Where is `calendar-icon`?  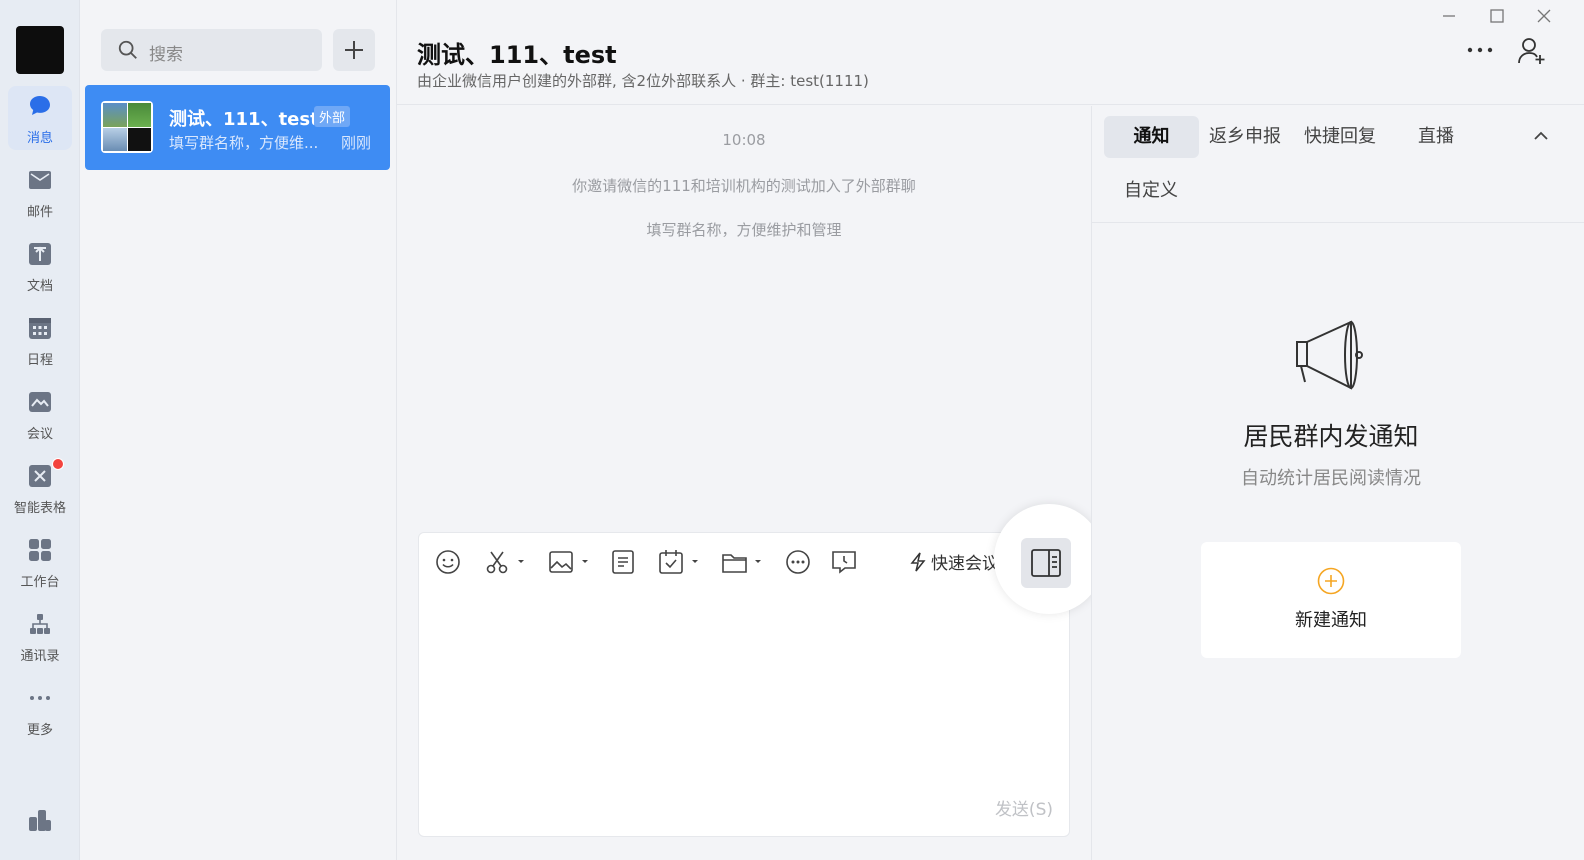
calendar-icon is located at coordinates (40, 328).